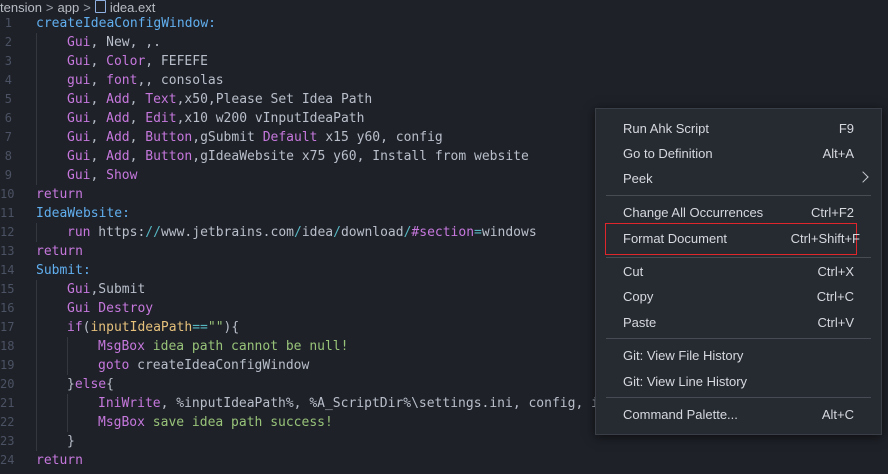 The image size is (888, 474). I want to click on code-line: 4 gui, font,, consolas, so click(444, 80).